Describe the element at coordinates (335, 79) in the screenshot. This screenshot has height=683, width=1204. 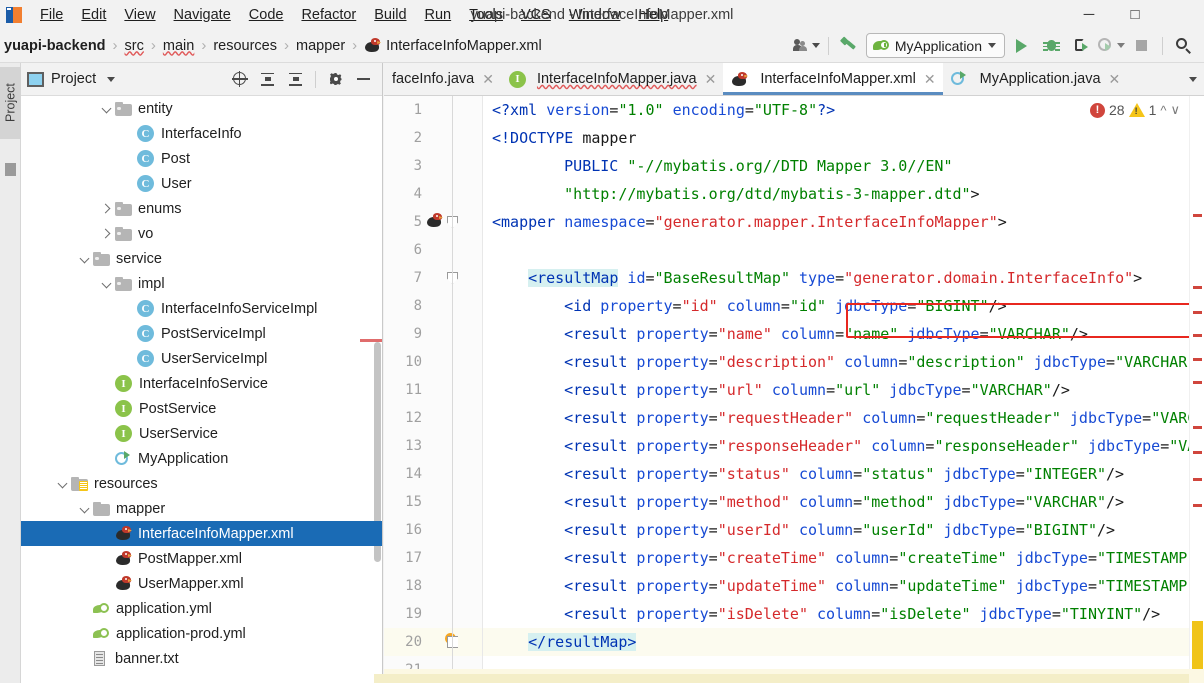
I see `project-settings-button` at that location.